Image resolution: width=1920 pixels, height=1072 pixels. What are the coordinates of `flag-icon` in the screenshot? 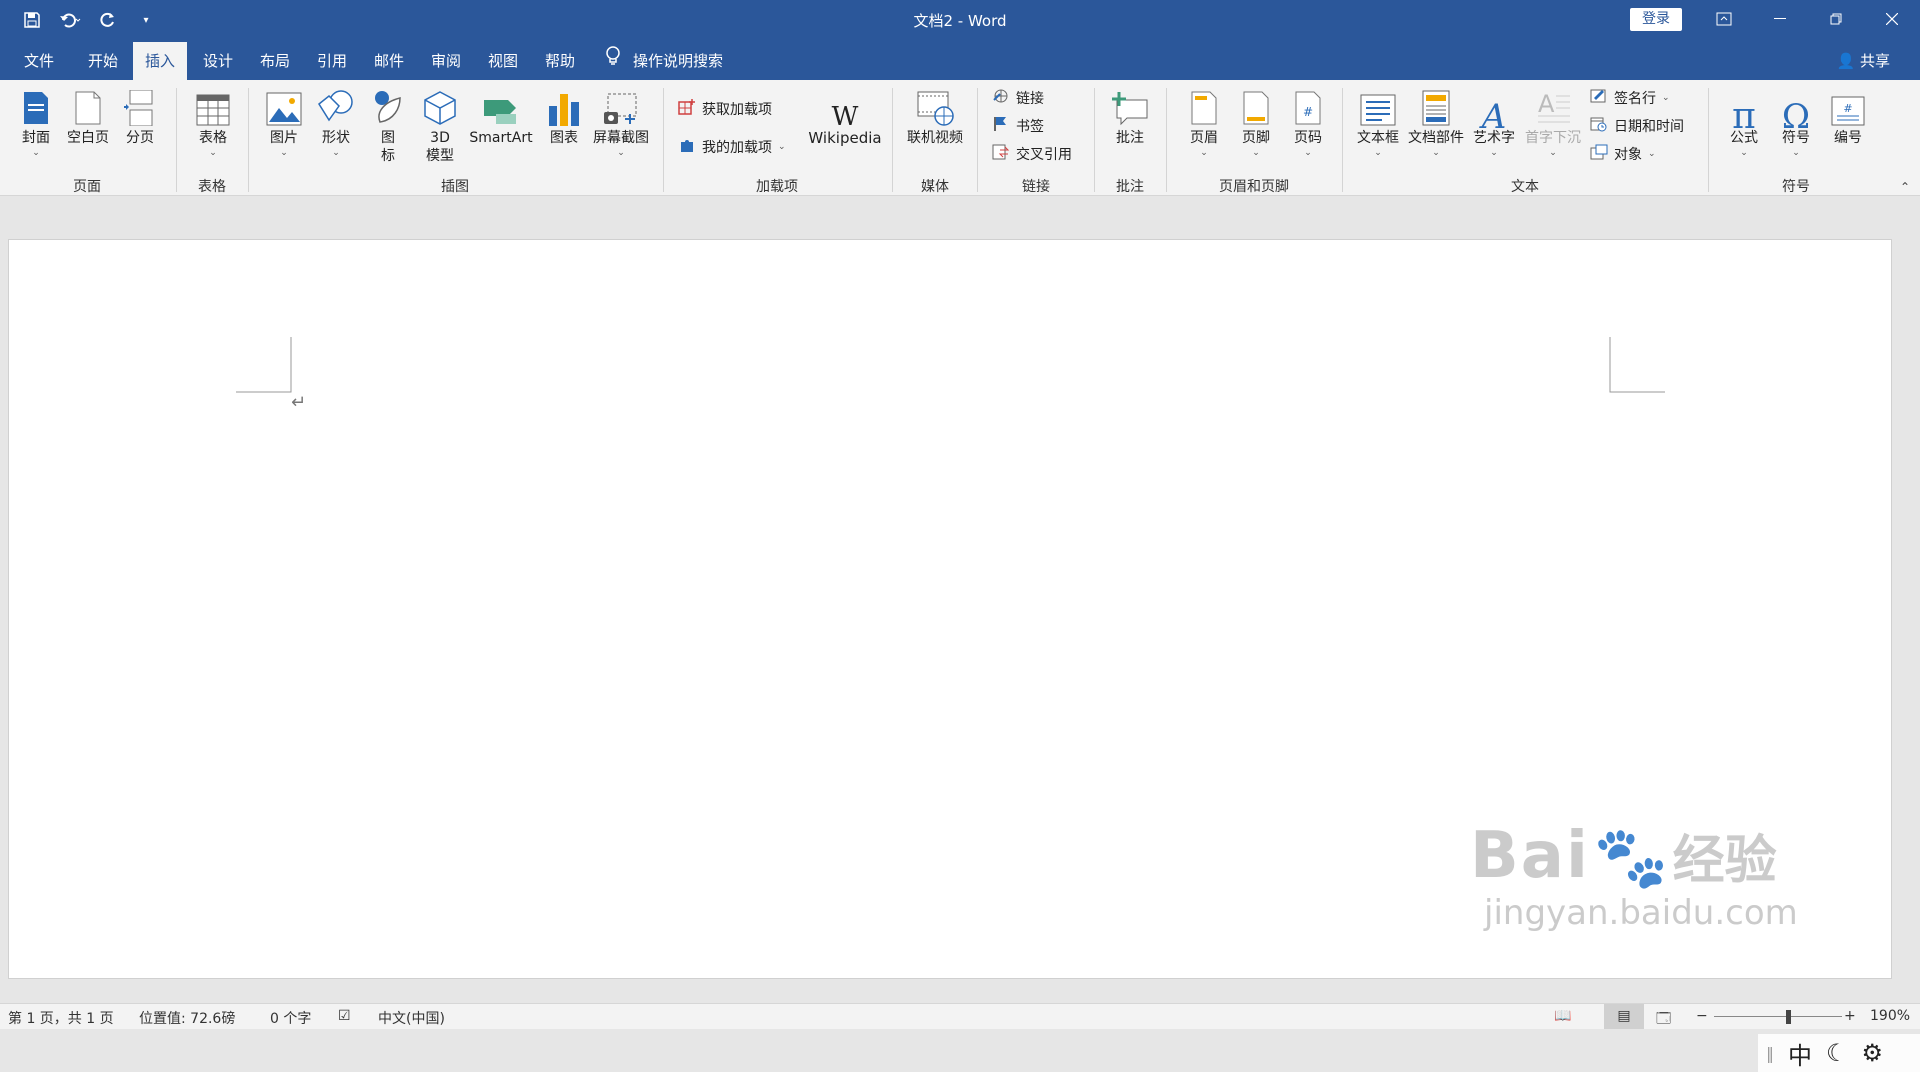 It's located at (1001, 126).